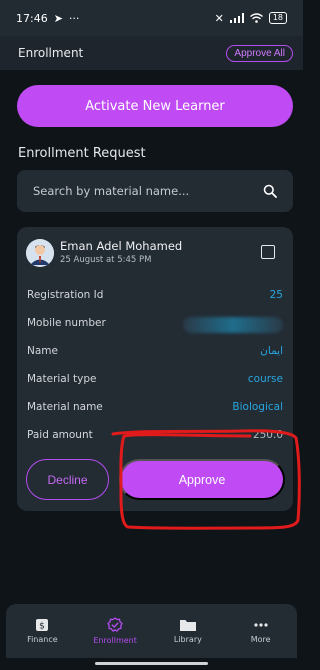 Image resolution: width=320 pixels, height=670 pixels. I want to click on status-left: 17:46 ➤ ···, so click(47, 18).